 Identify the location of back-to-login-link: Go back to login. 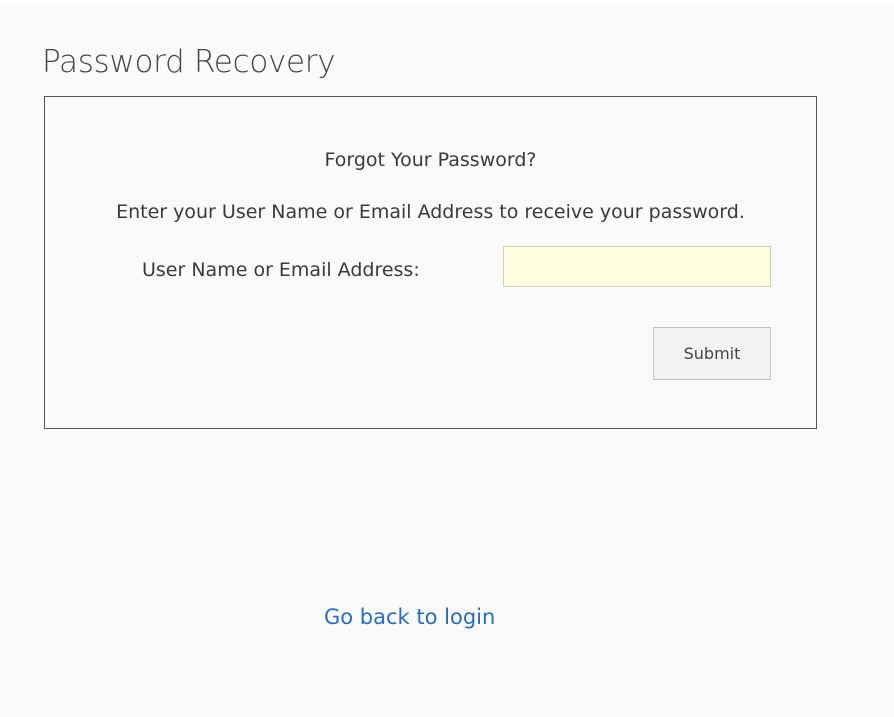
(409, 617).